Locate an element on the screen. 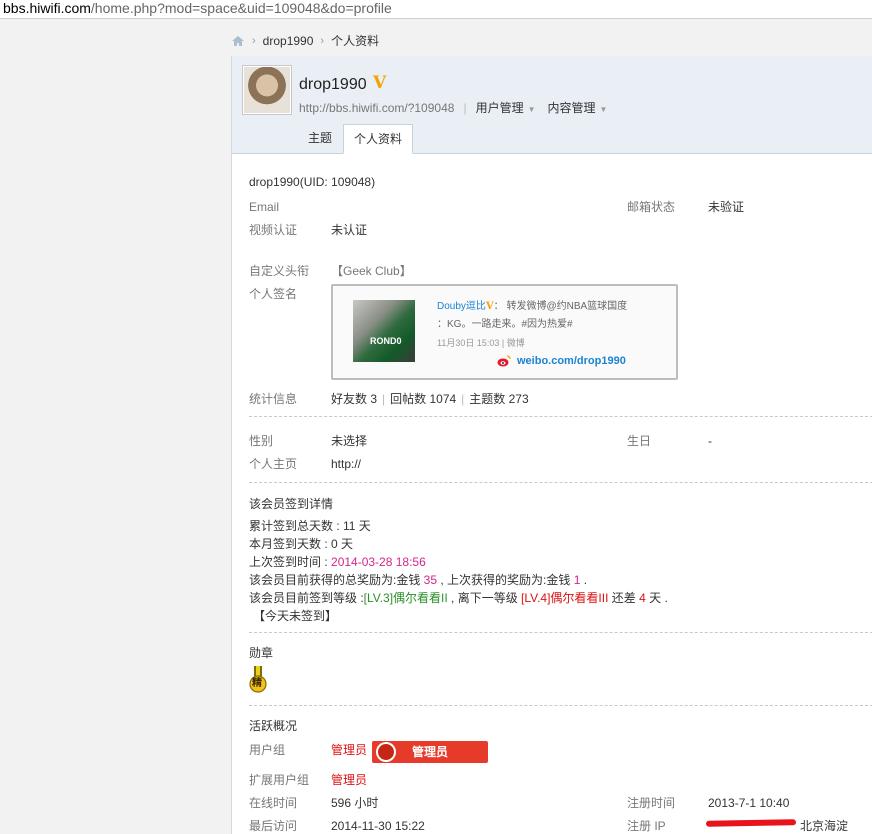 The height and width of the screenshot is (834, 872). redaction-mark is located at coordinates (751, 823).